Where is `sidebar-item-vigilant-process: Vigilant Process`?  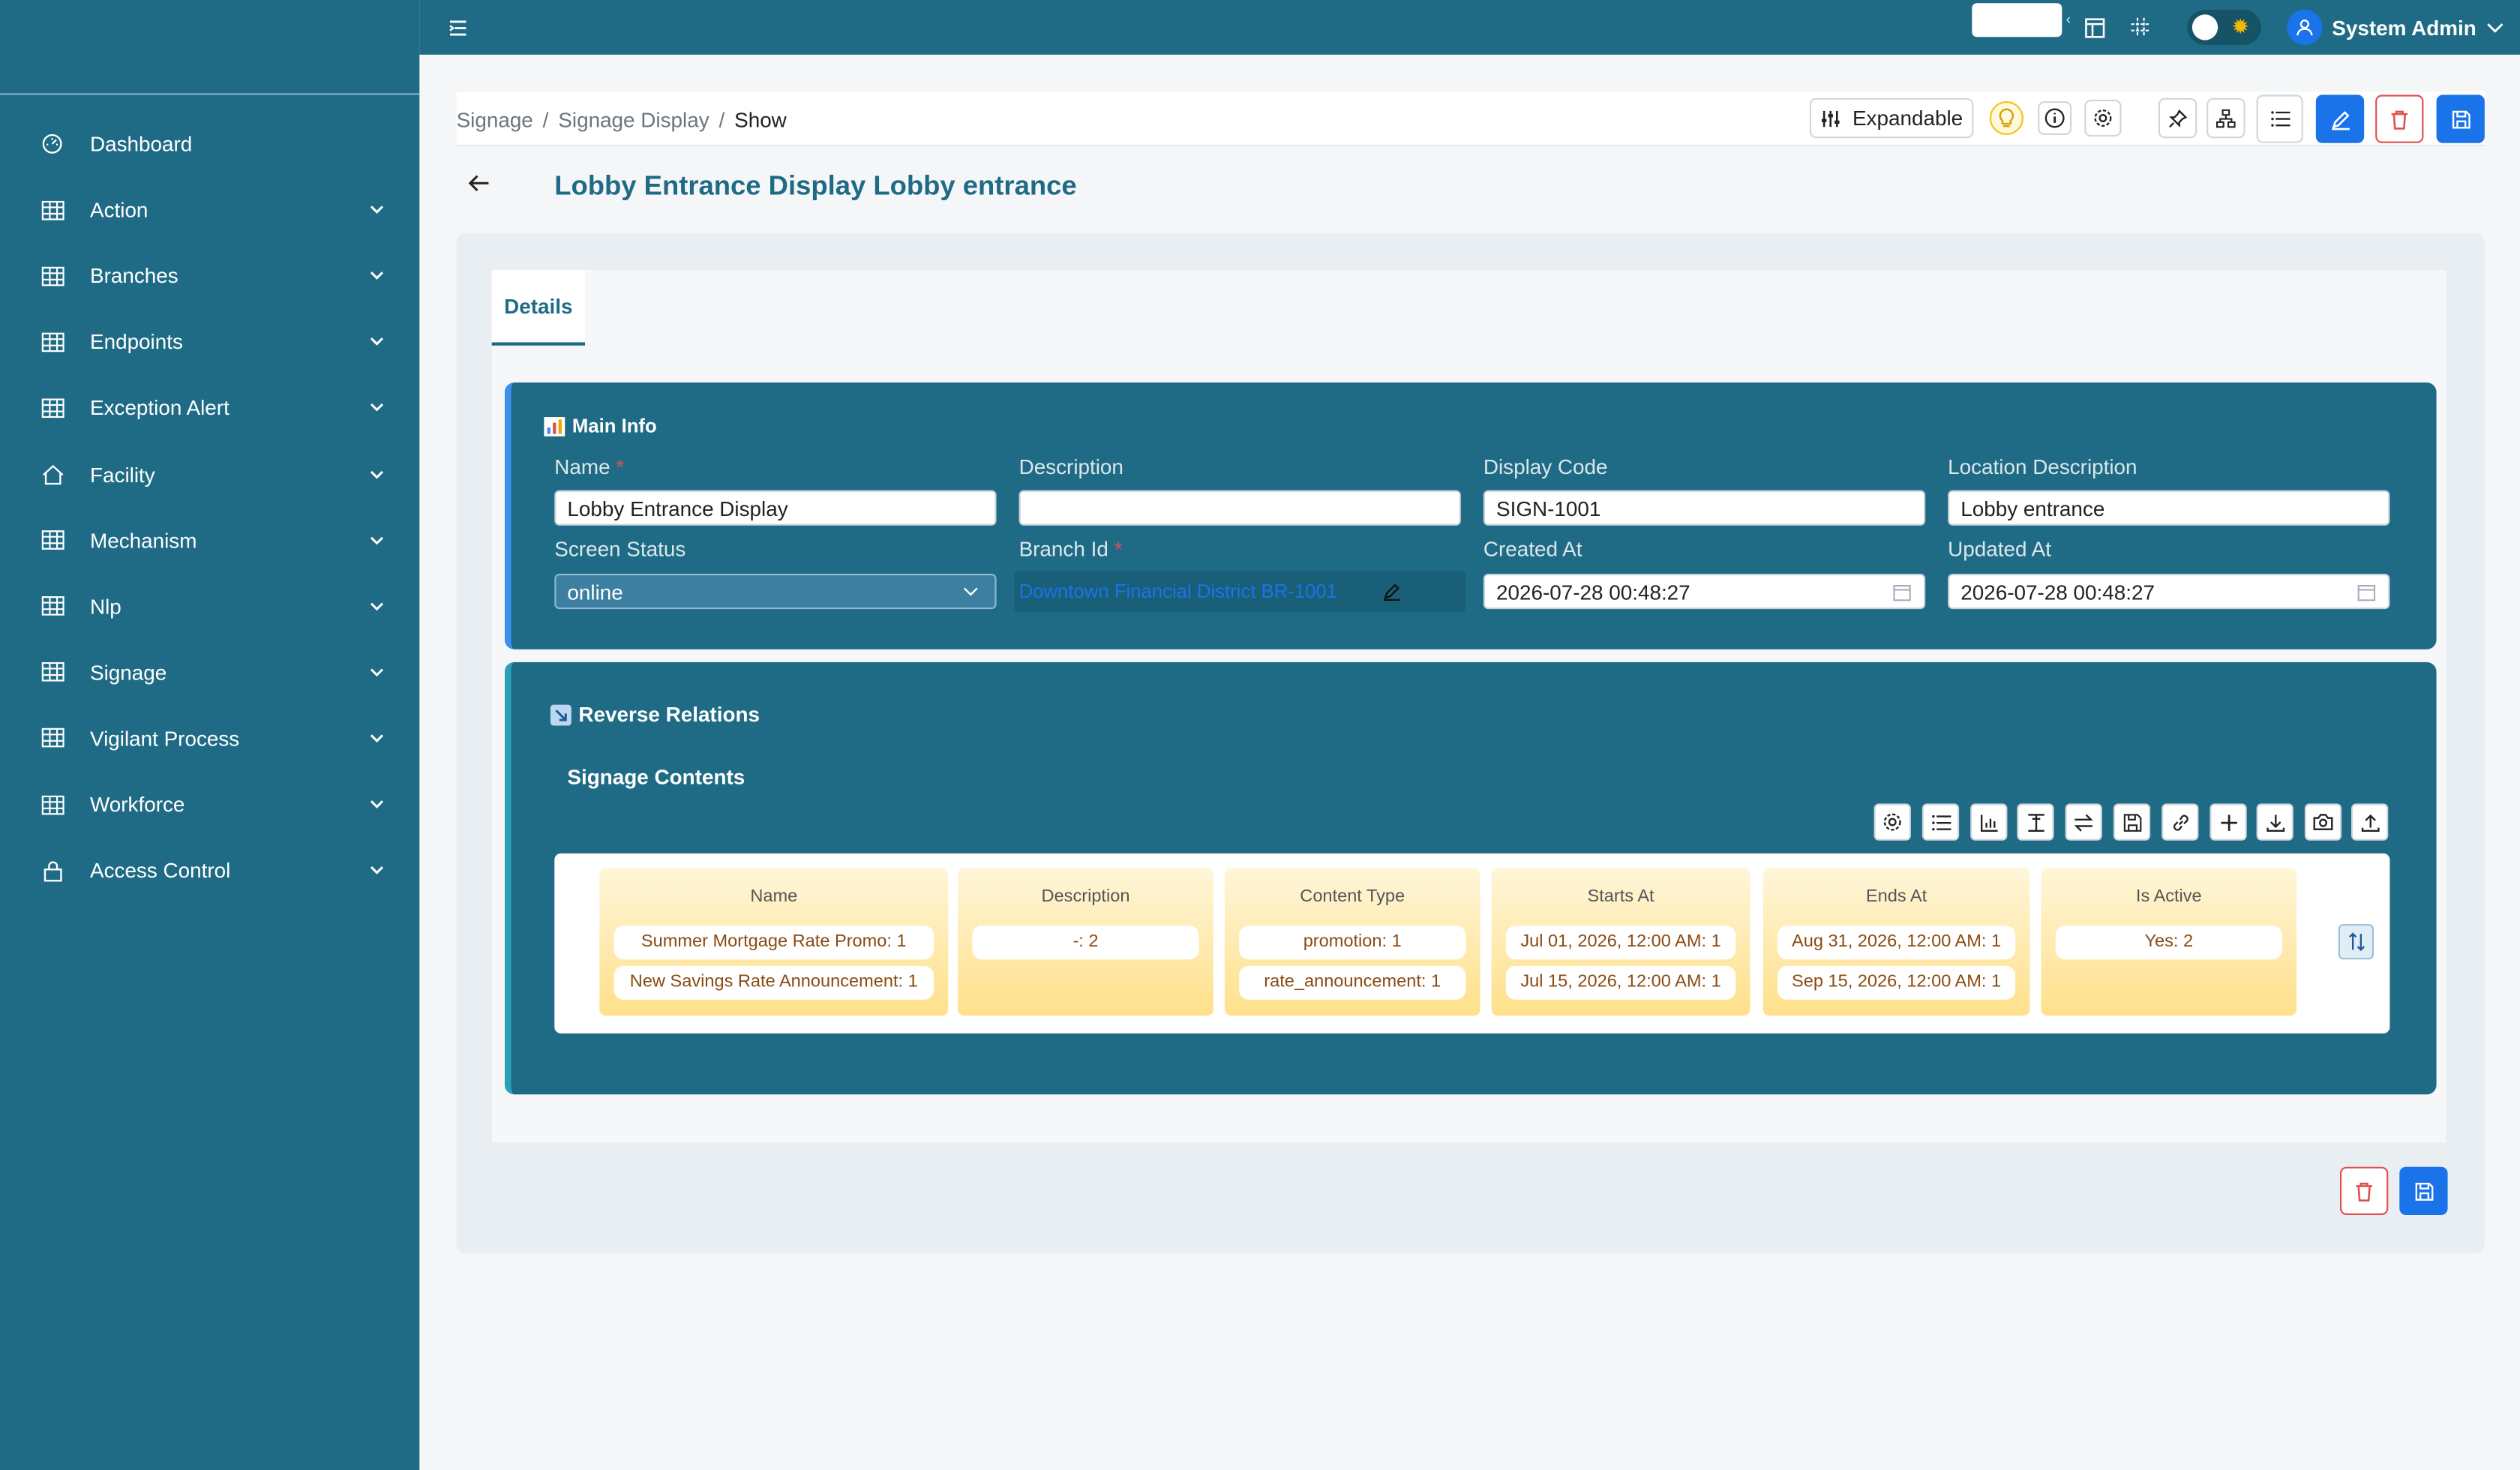 sidebar-item-vigilant-process: Vigilant Process is located at coordinates (209, 738).